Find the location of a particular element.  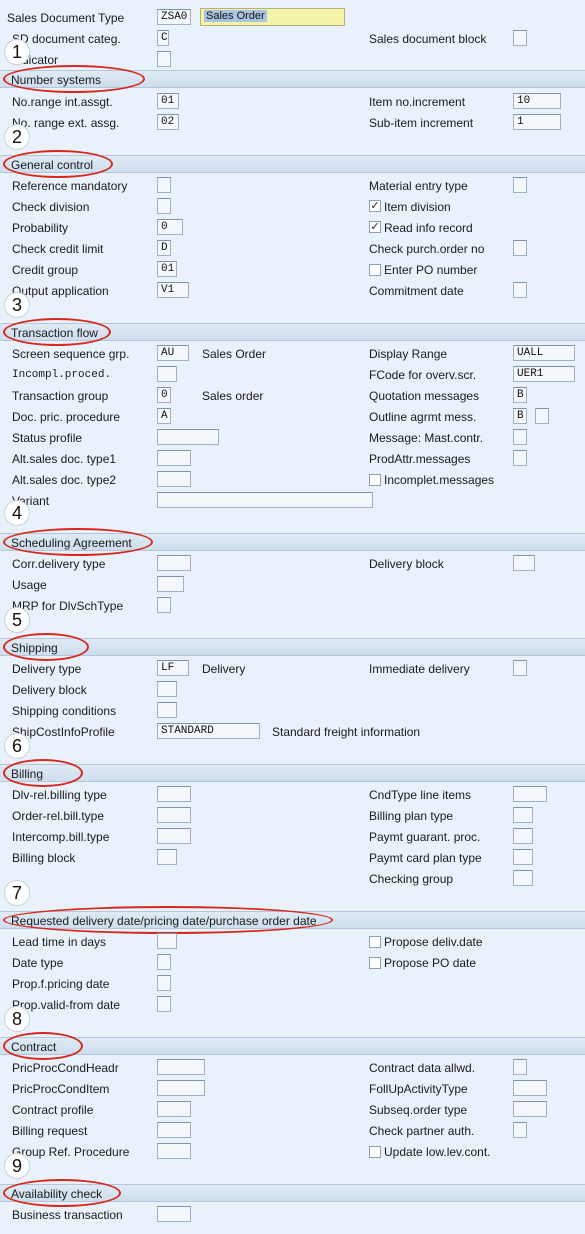

date-type-field is located at coordinates (164, 962).